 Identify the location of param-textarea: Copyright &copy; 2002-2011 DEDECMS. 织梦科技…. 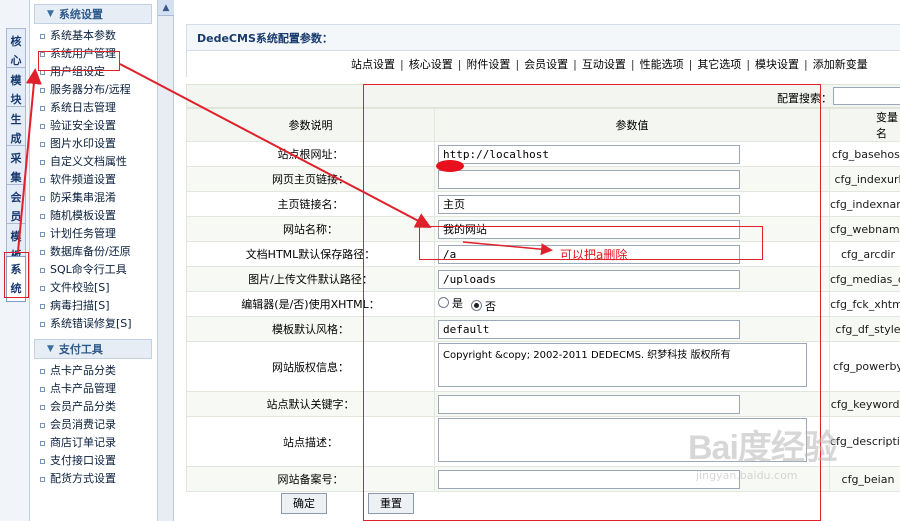
(622, 365).